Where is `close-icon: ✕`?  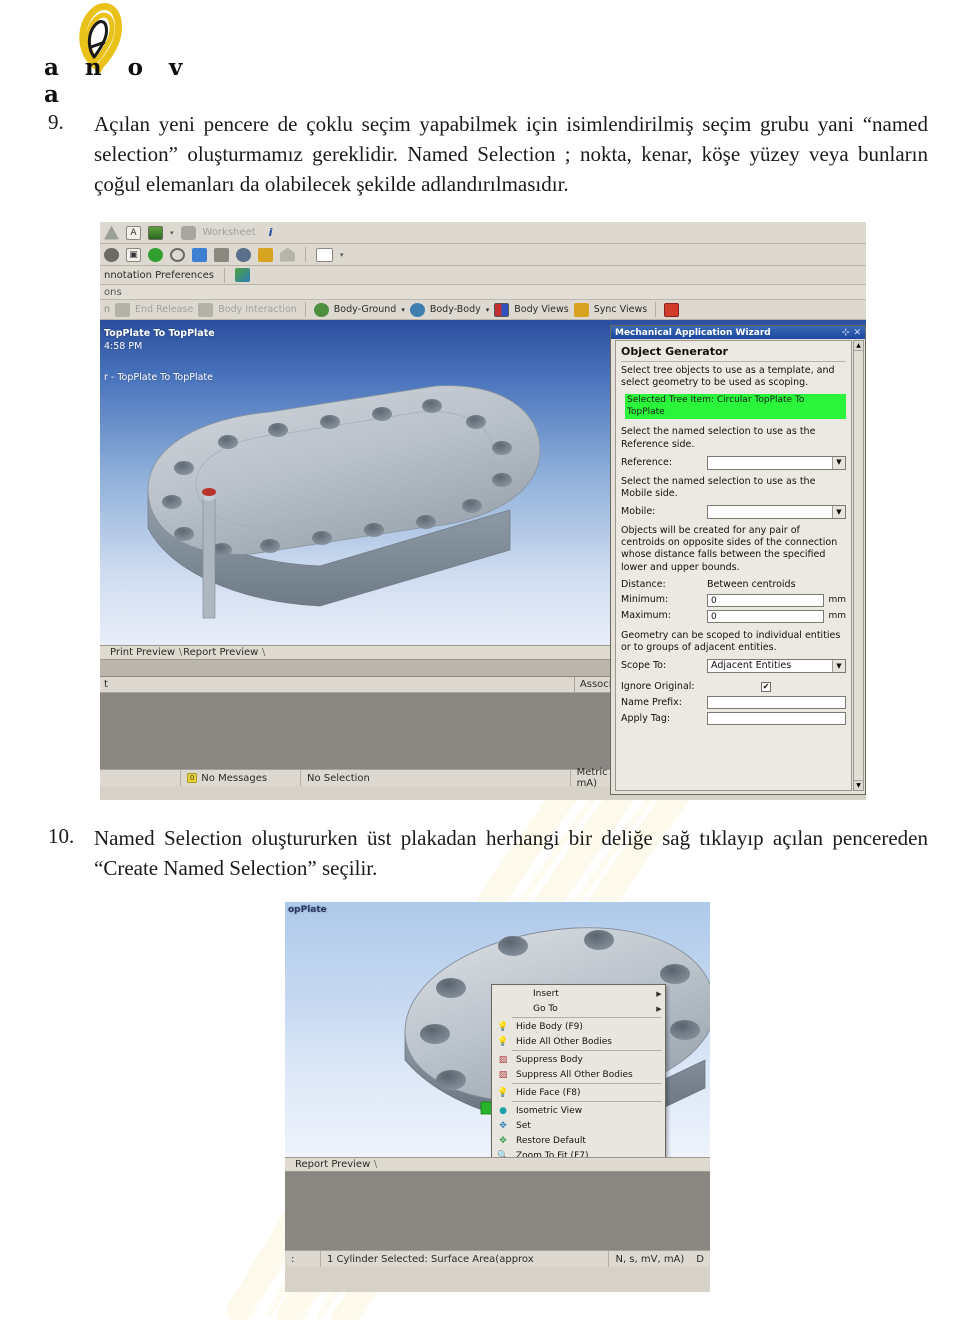 close-icon: ✕ is located at coordinates (857, 333).